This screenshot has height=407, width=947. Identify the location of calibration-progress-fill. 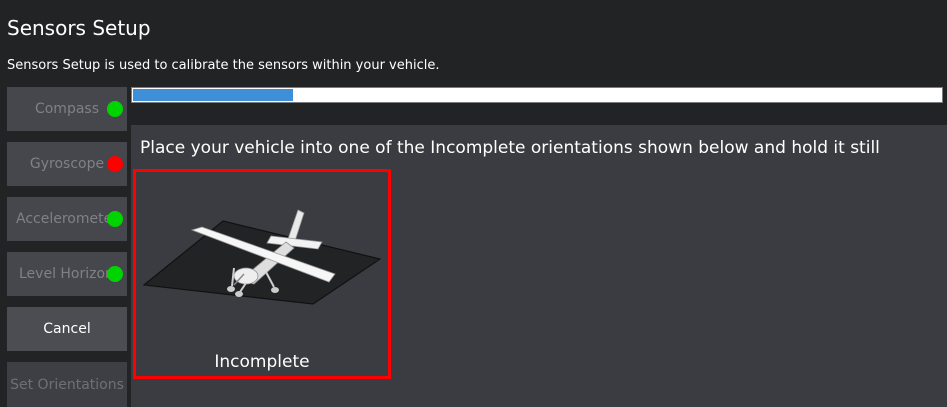
(213, 95).